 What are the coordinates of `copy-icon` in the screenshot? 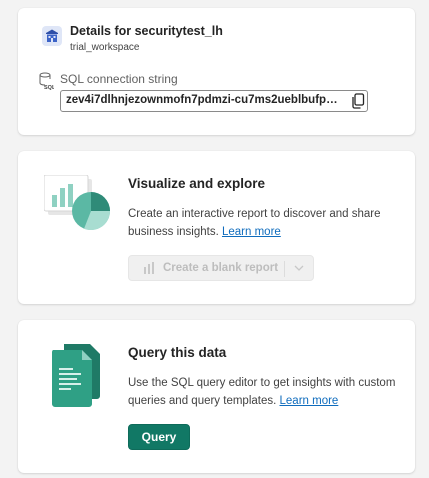 It's located at (358, 101).